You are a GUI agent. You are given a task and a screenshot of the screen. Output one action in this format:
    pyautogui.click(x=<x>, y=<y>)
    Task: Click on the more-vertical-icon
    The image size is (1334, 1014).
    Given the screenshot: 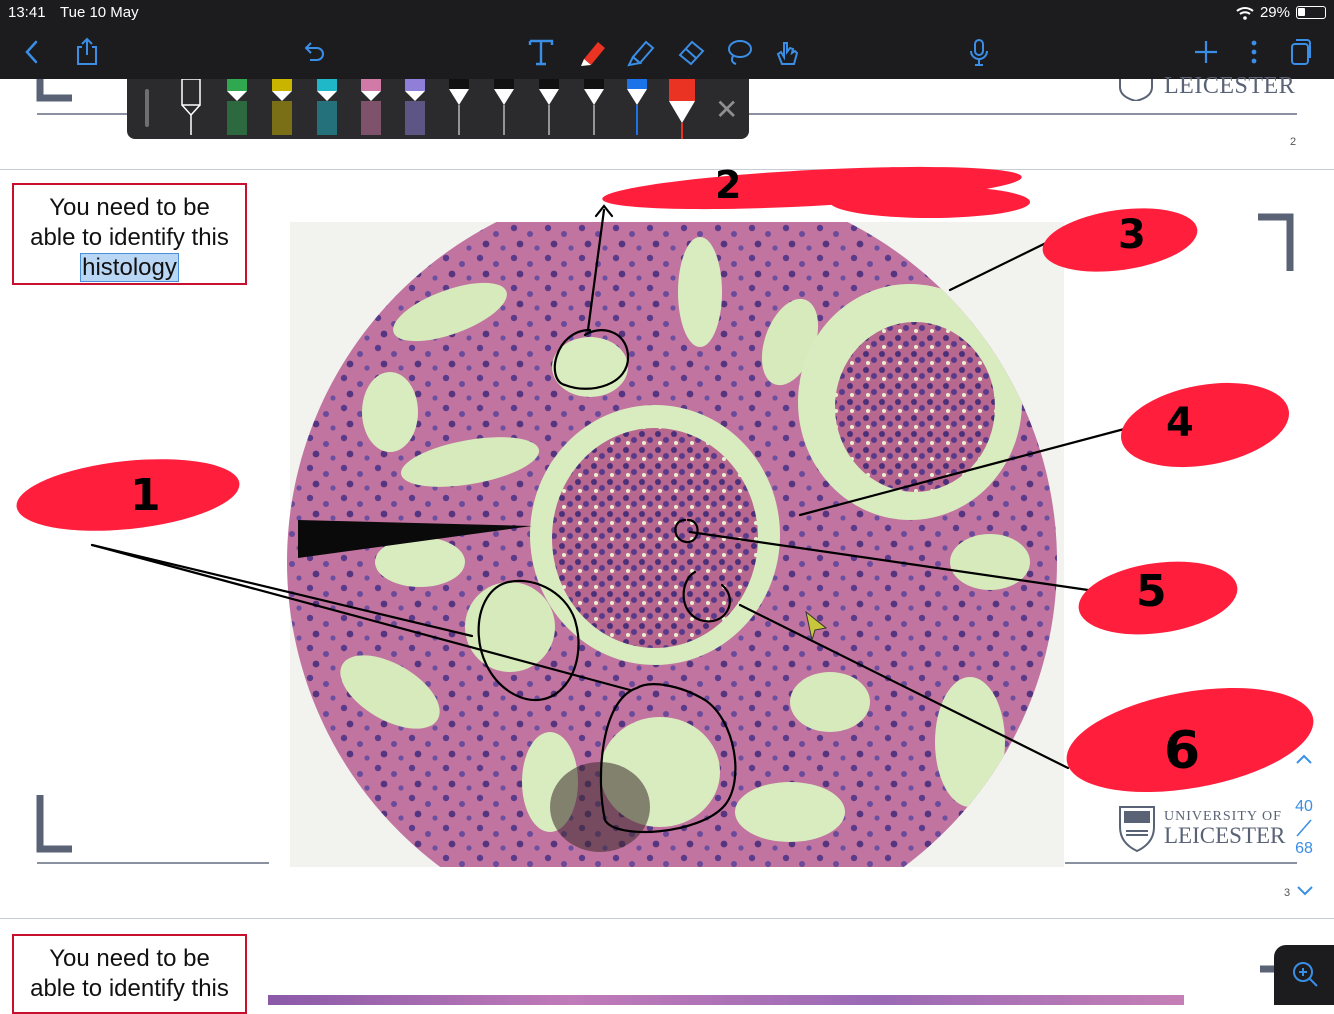 What is the action you would take?
    pyautogui.click(x=1254, y=52)
    